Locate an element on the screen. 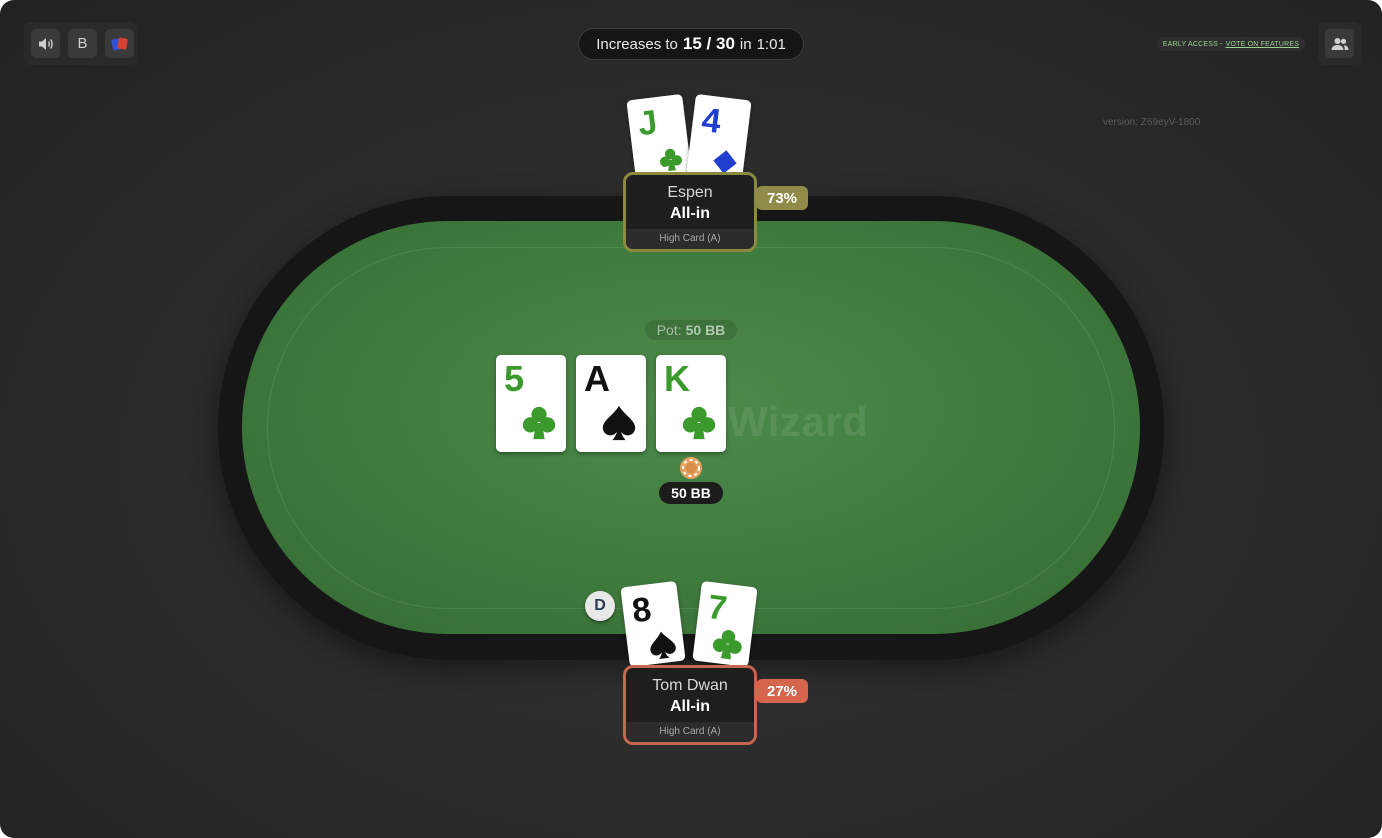  card-rank: 4 is located at coordinates (711, 120).